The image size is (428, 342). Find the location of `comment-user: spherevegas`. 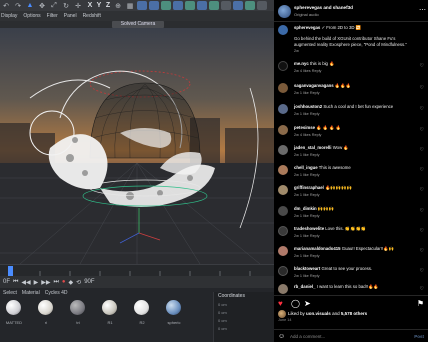

comment-user: spherevegas is located at coordinates (307, 27).